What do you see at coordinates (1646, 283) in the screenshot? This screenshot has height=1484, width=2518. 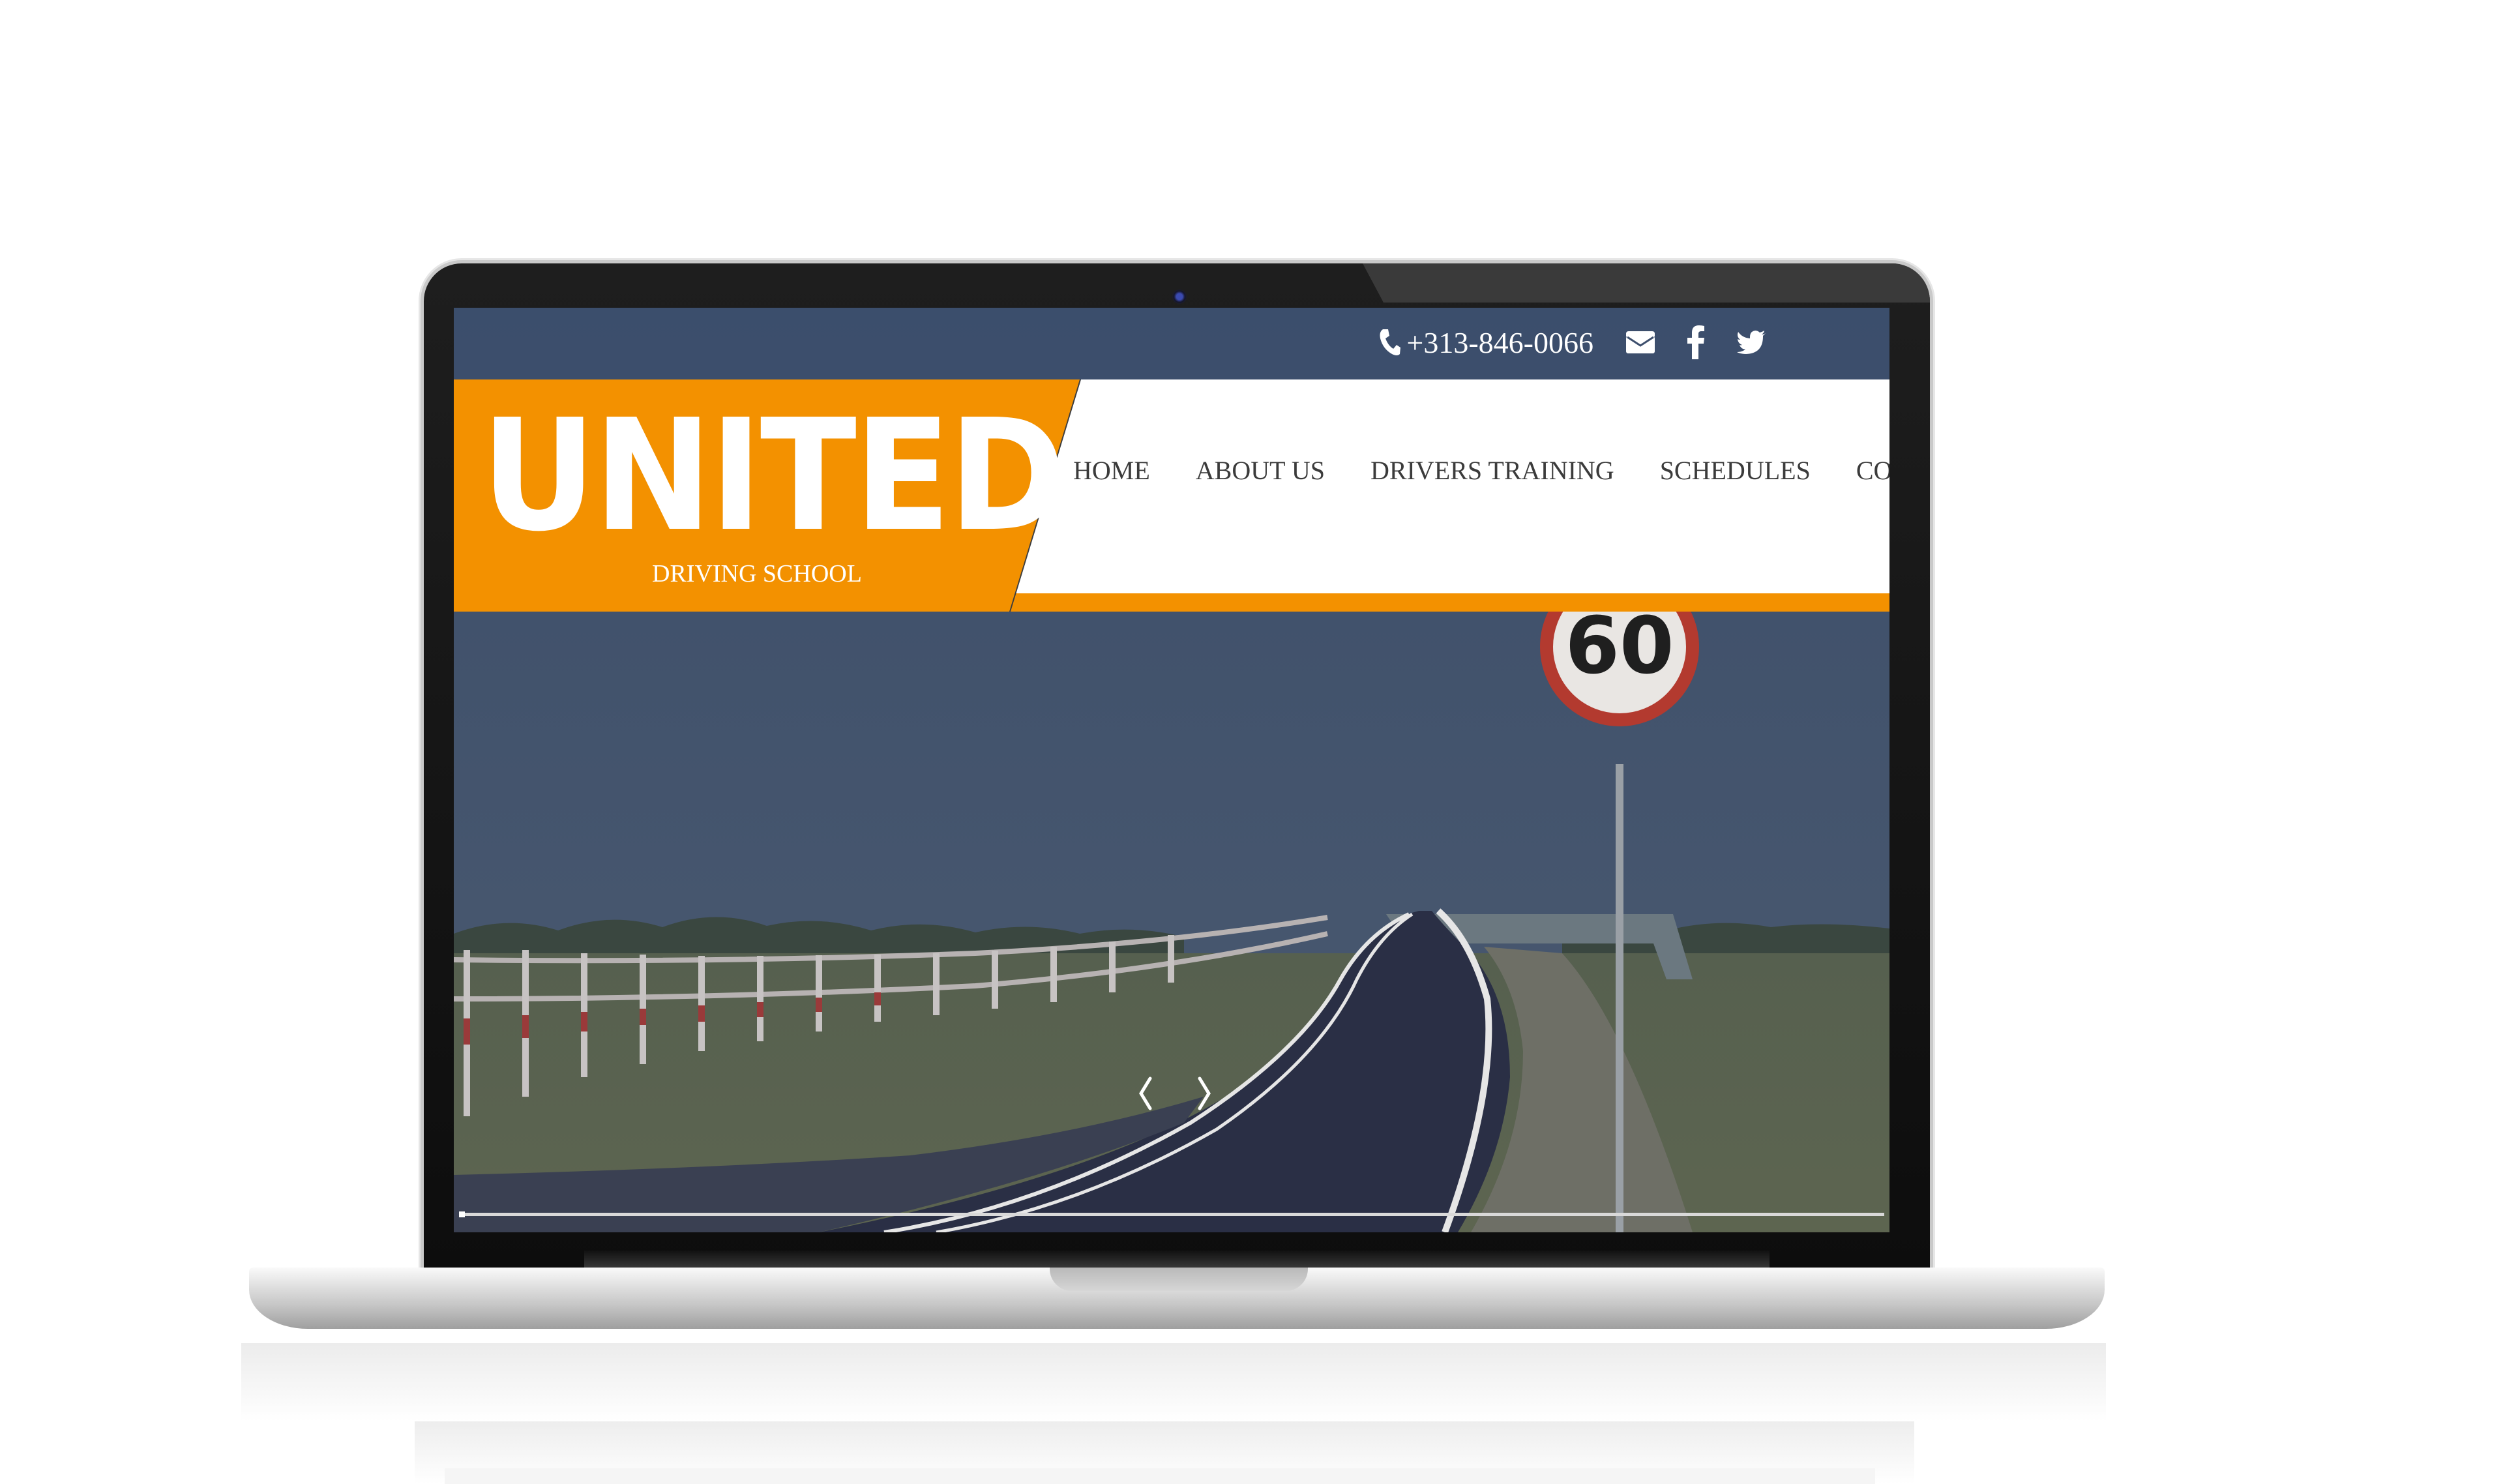 I see `lid-glare` at bounding box center [1646, 283].